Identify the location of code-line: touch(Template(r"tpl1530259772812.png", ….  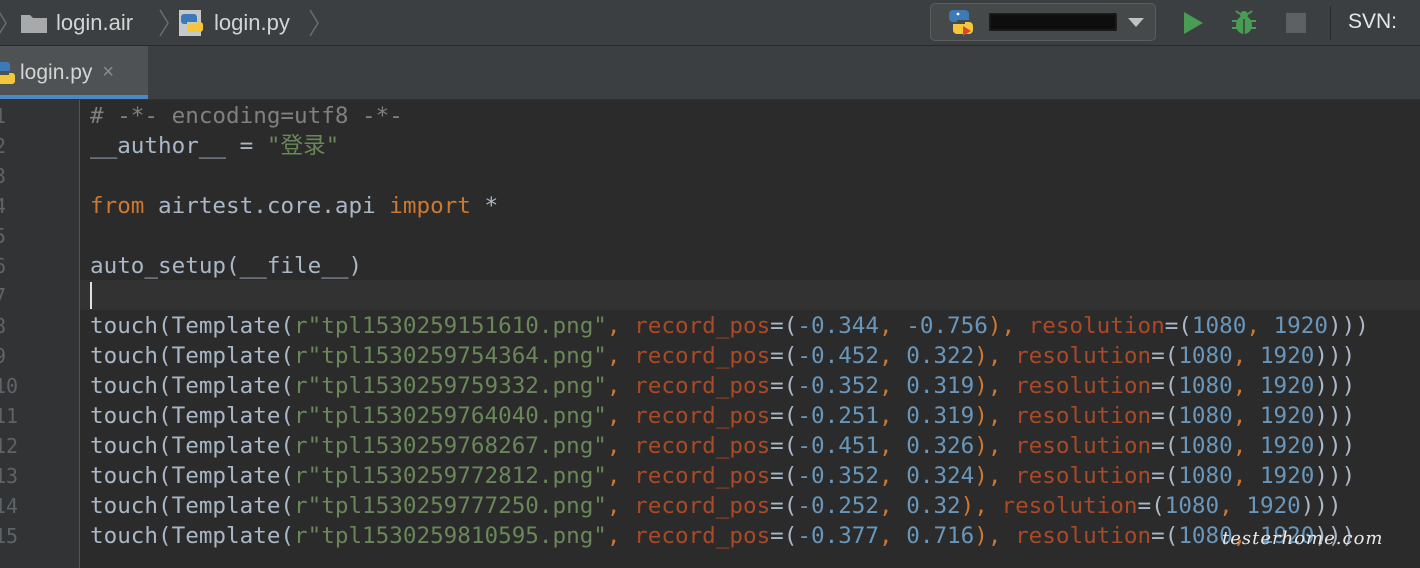
(722, 476).